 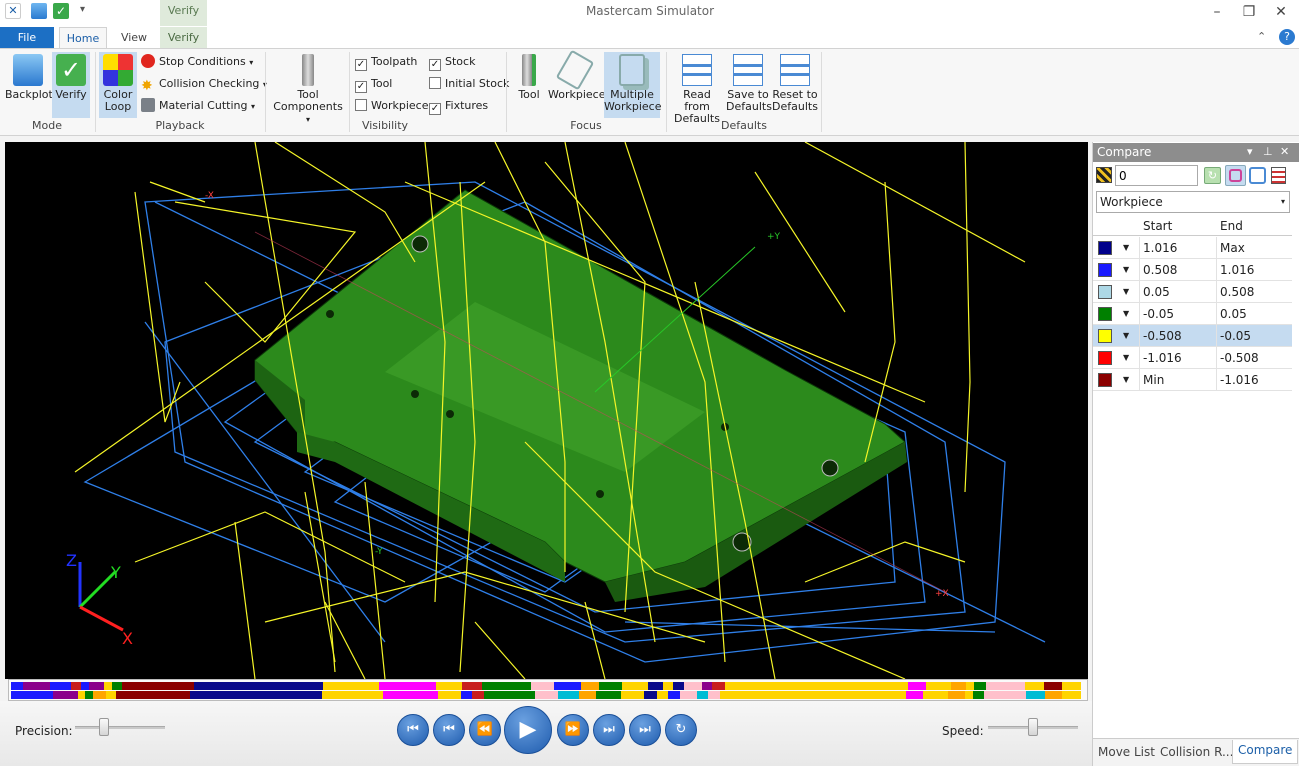 I want to click on row-start: 0.05, so click(x=1177, y=292).